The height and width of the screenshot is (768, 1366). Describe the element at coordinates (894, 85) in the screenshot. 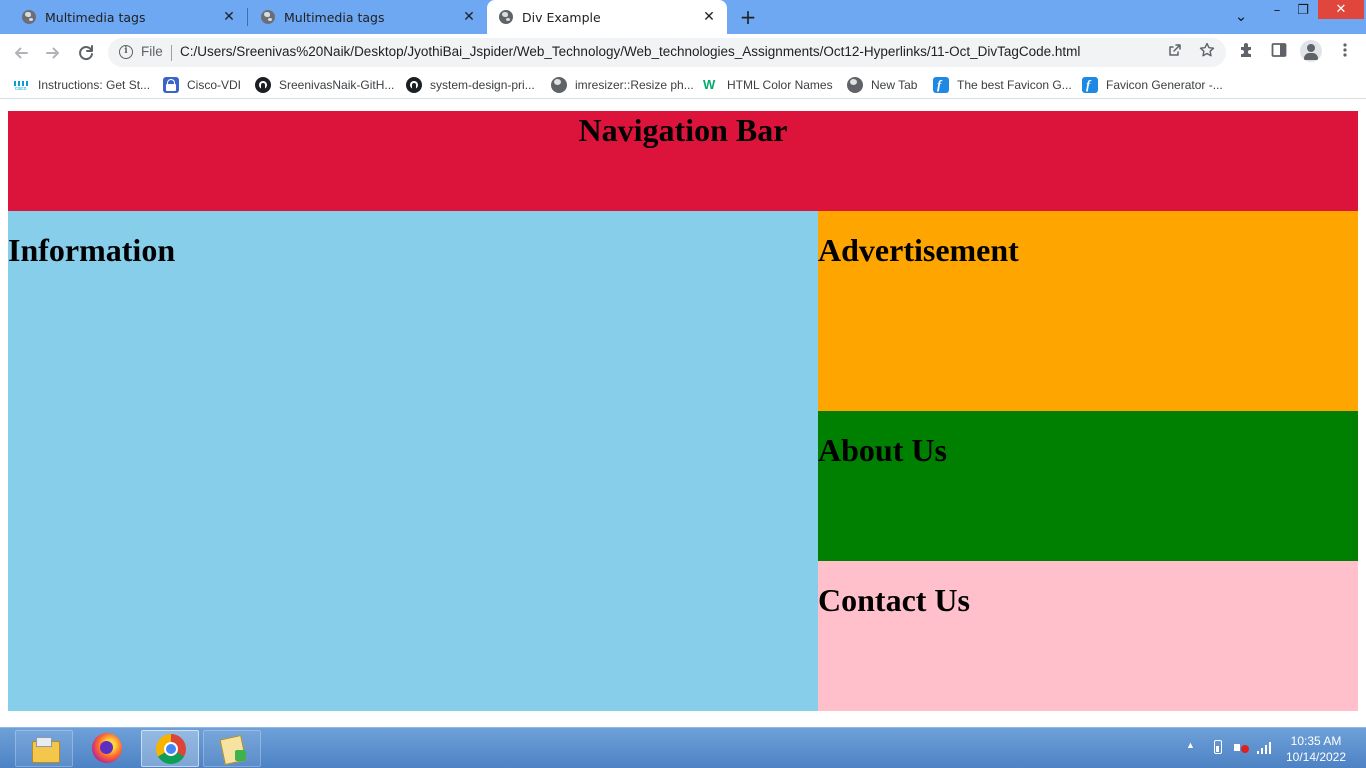

I see `bookmark-label: New Tab` at that location.